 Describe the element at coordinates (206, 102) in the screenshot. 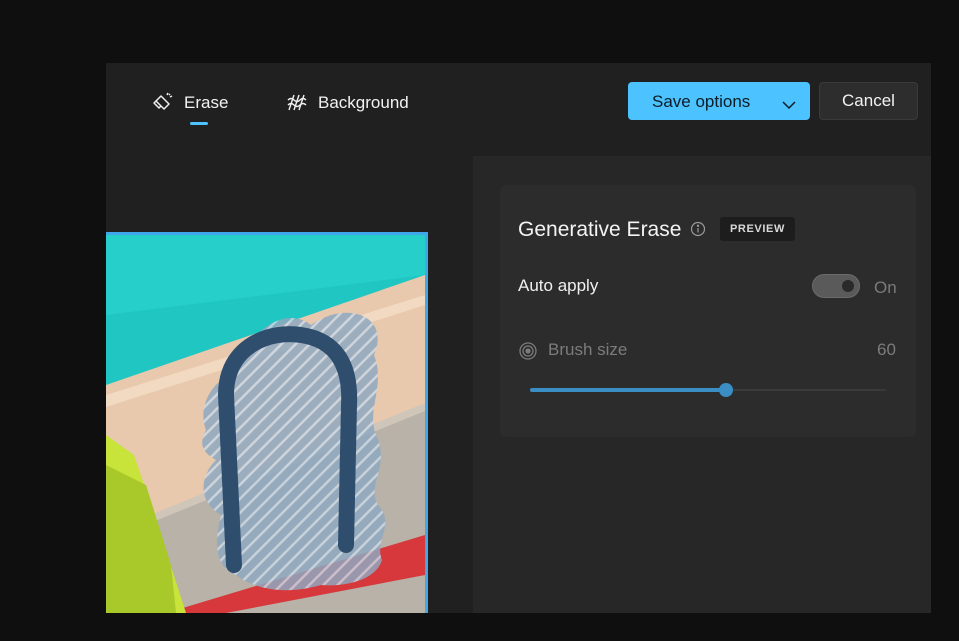

I see `tab-erase-label: Erase` at that location.